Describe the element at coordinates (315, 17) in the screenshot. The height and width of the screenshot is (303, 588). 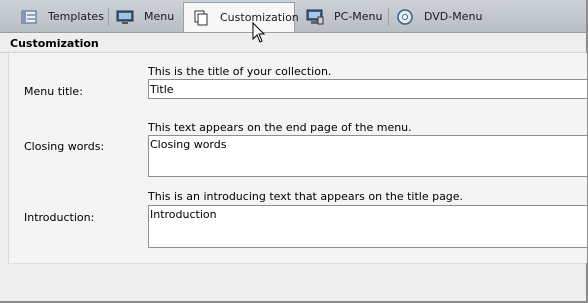
I see `pc-monitor-icon` at that location.